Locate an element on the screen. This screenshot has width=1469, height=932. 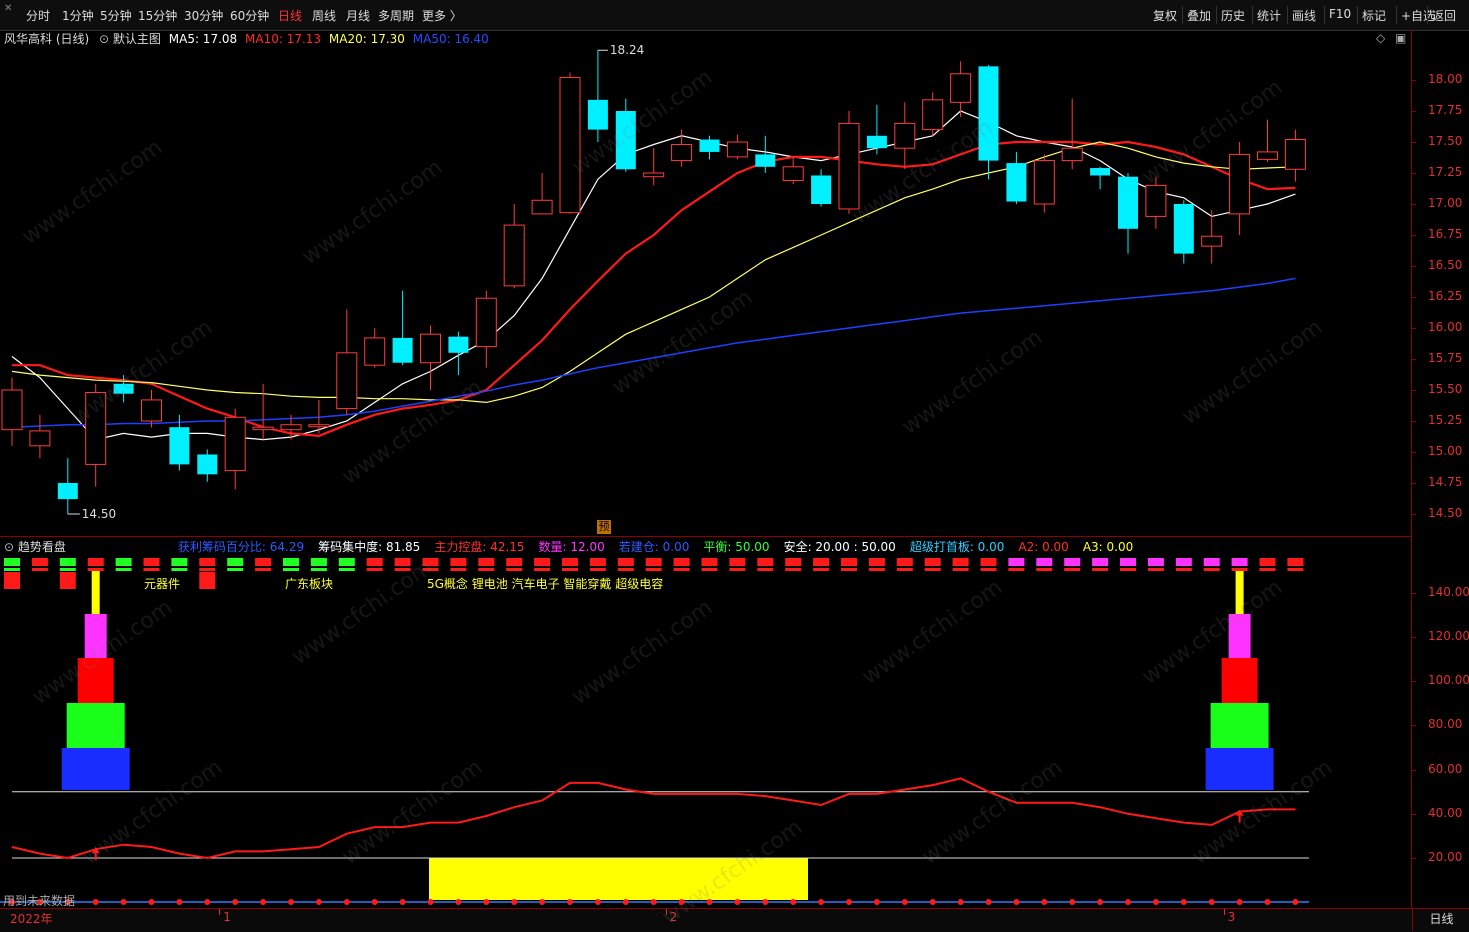
period-tab-2: 5分钟 is located at coordinates (116, 15).